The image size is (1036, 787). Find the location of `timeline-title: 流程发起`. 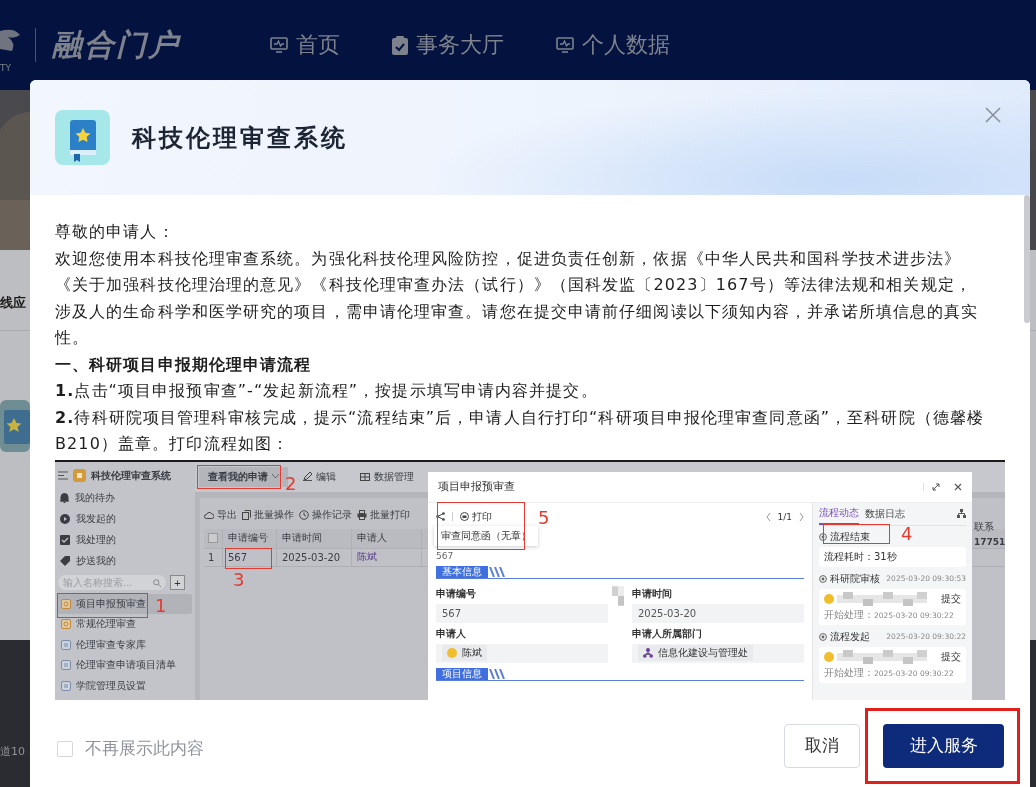

timeline-title: 流程发起 is located at coordinates (850, 636).